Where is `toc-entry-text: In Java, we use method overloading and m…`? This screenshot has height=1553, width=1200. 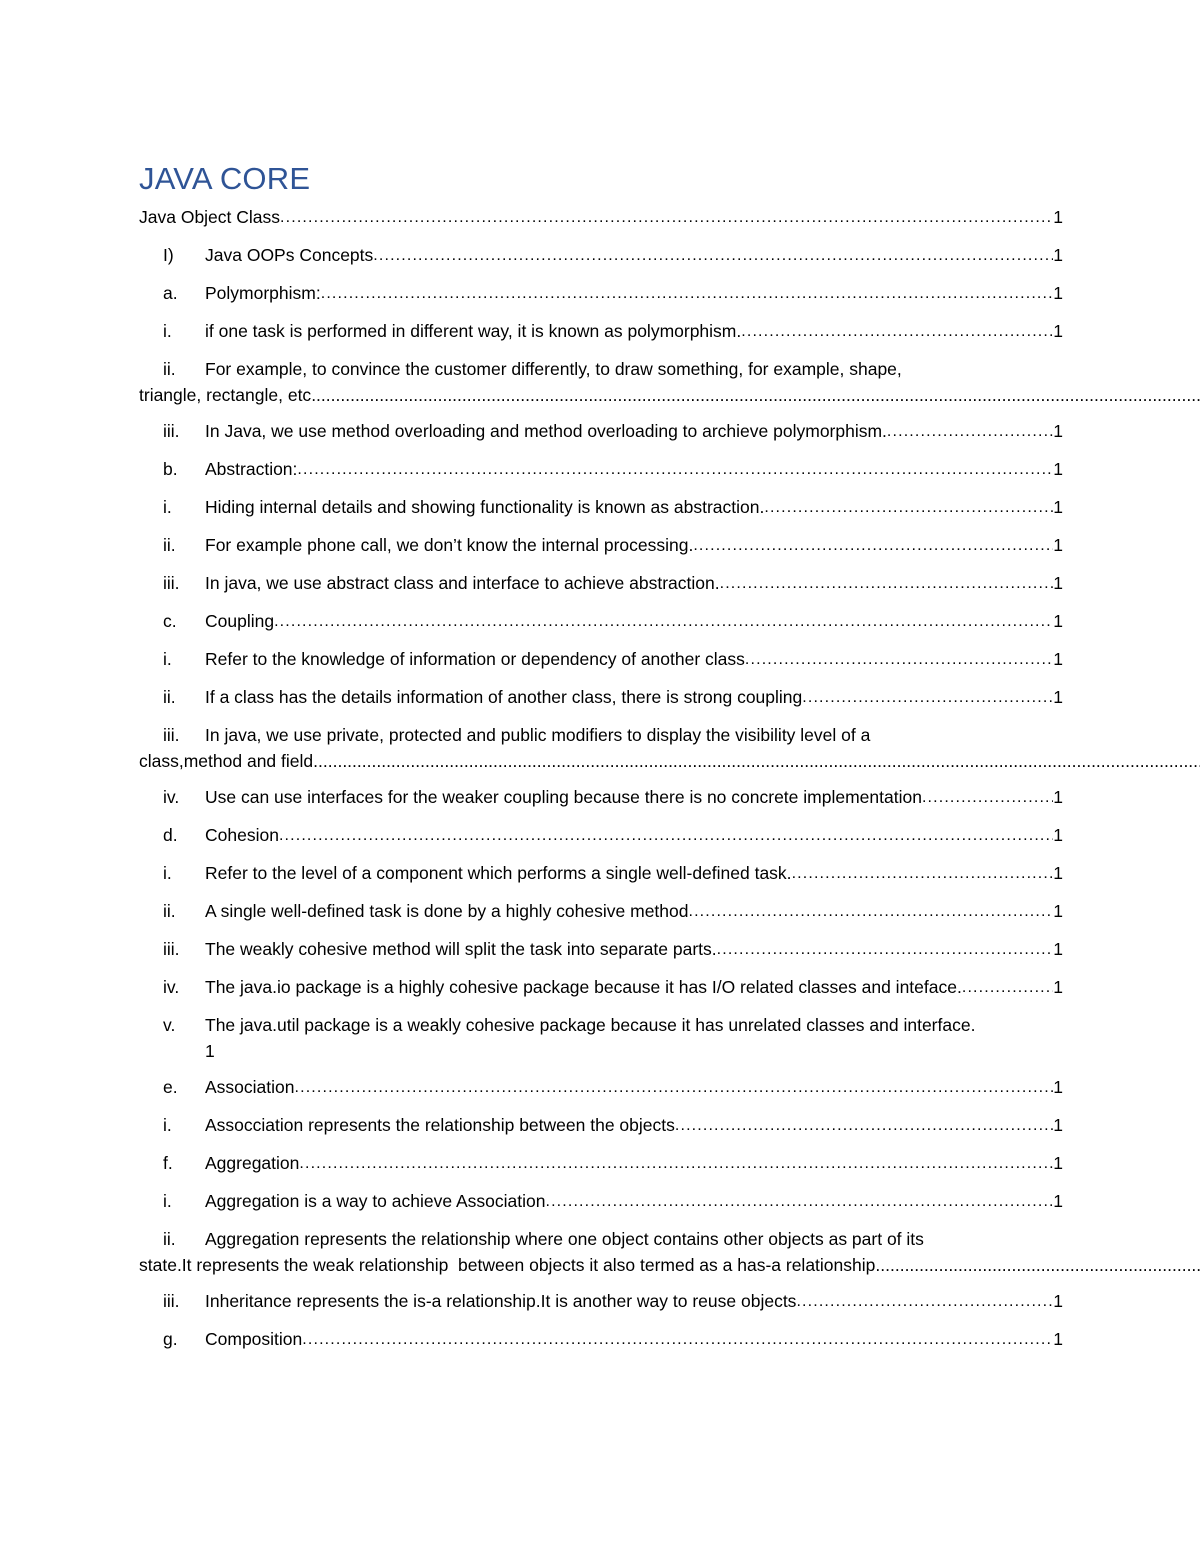 toc-entry-text: In Java, we use method overloading and m… is located at coordinates (546, 431).